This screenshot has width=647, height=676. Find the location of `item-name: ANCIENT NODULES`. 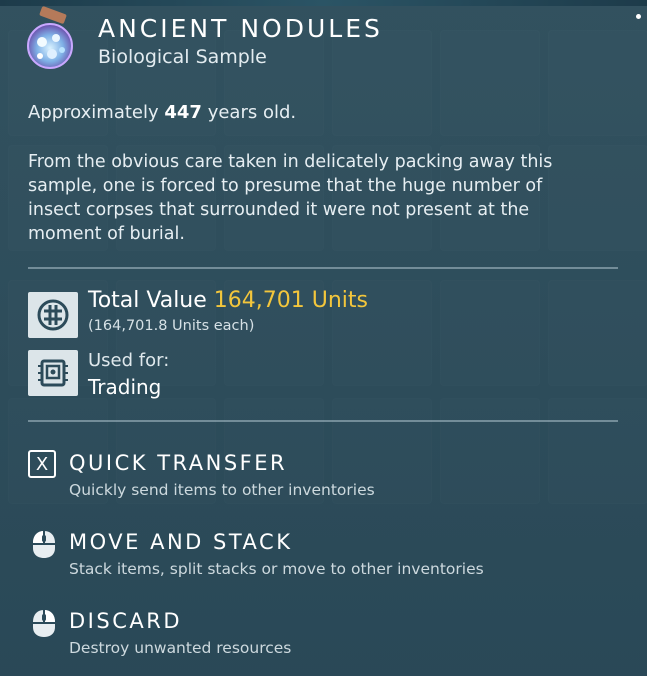

item-name: ANCIENT NODULES is located at coordinates (240, 28).